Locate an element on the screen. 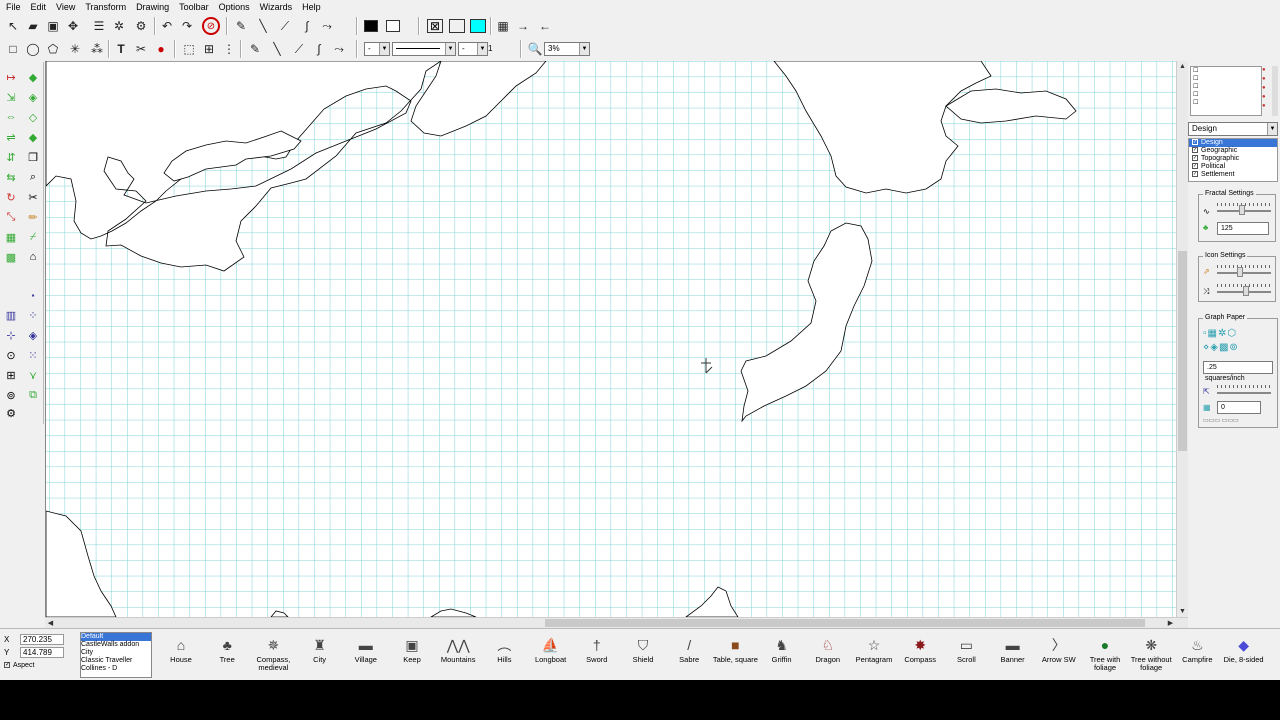 The width and height of the screenshot is (1280, 720). fill-style-icon: ▦ is located at coordinates (503, 26).